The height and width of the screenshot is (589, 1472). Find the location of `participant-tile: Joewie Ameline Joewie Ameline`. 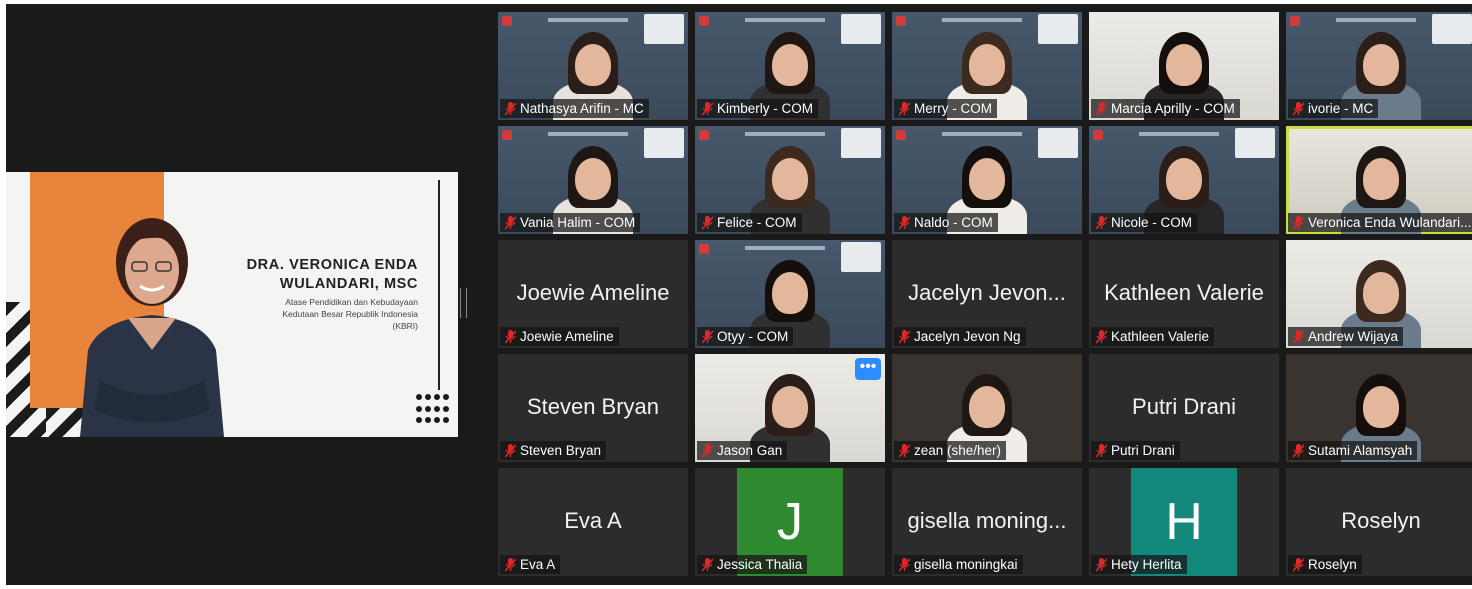

participant-tile: Joewie Ameline Joewie Ameline is located at coordinates (593, 294).